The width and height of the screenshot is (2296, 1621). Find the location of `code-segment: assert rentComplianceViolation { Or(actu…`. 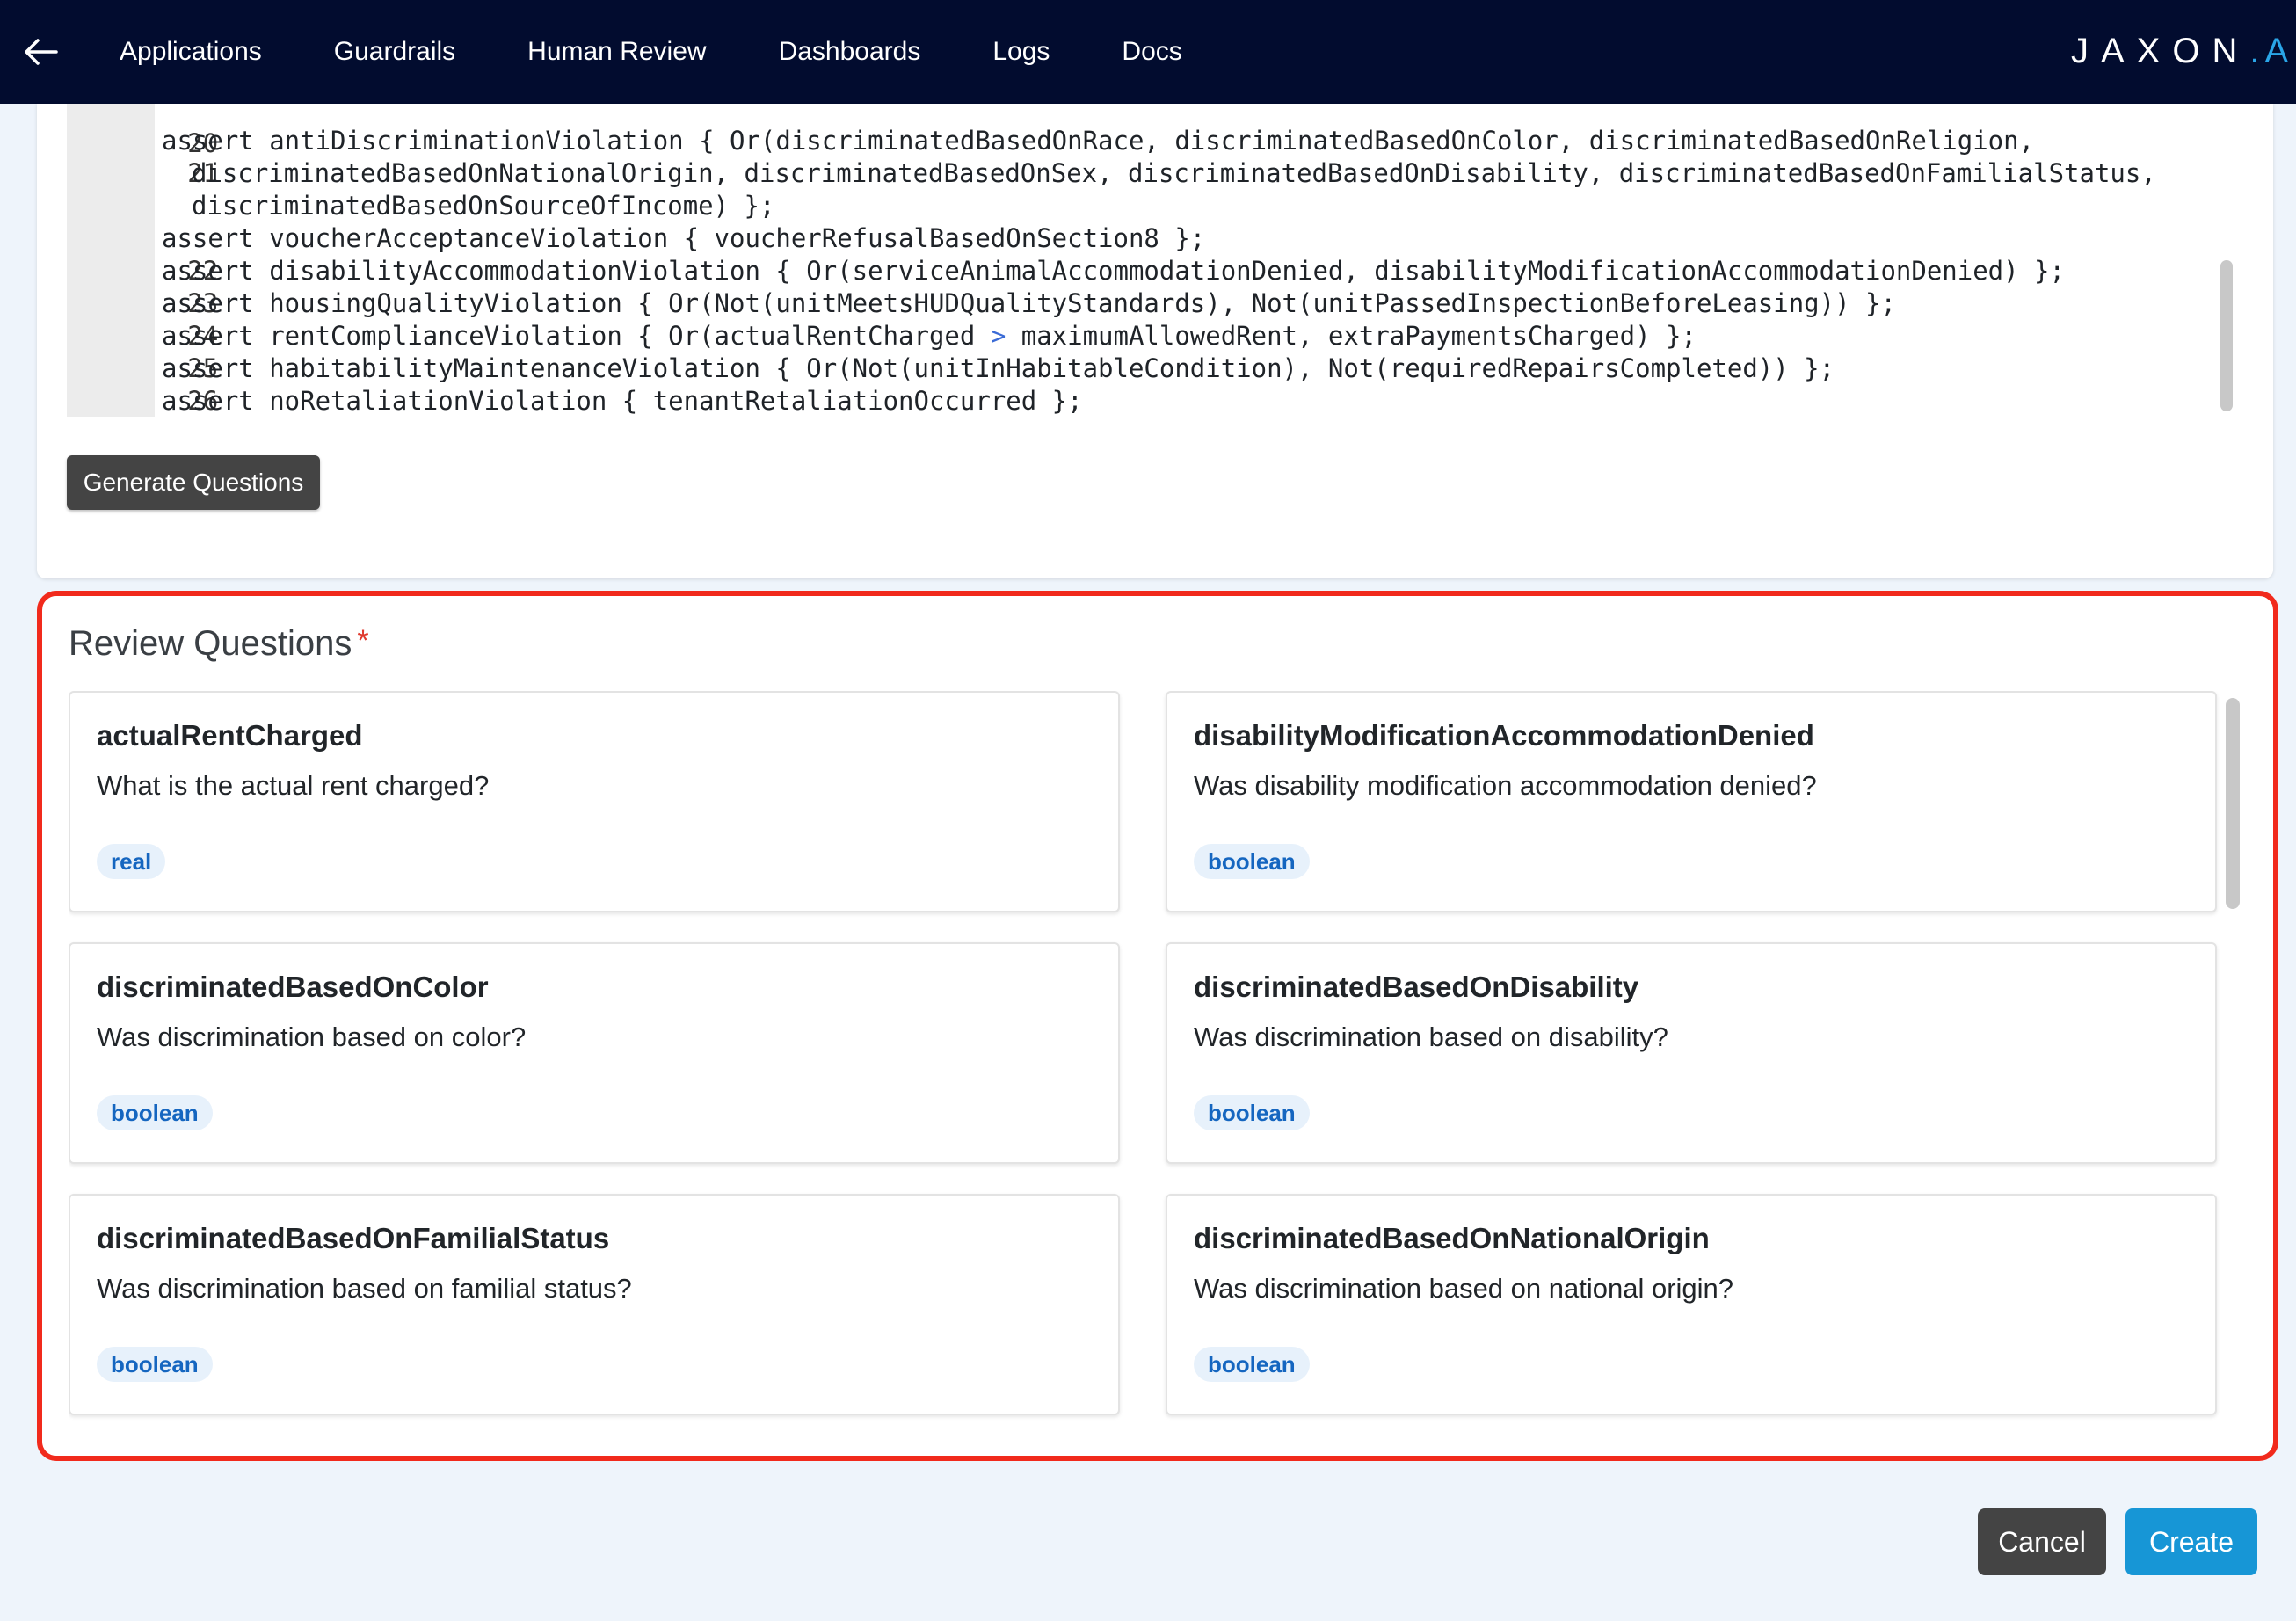

code-segment: assert rentComplianceViolation { Or(actu… is located at coordinates (576, 336).